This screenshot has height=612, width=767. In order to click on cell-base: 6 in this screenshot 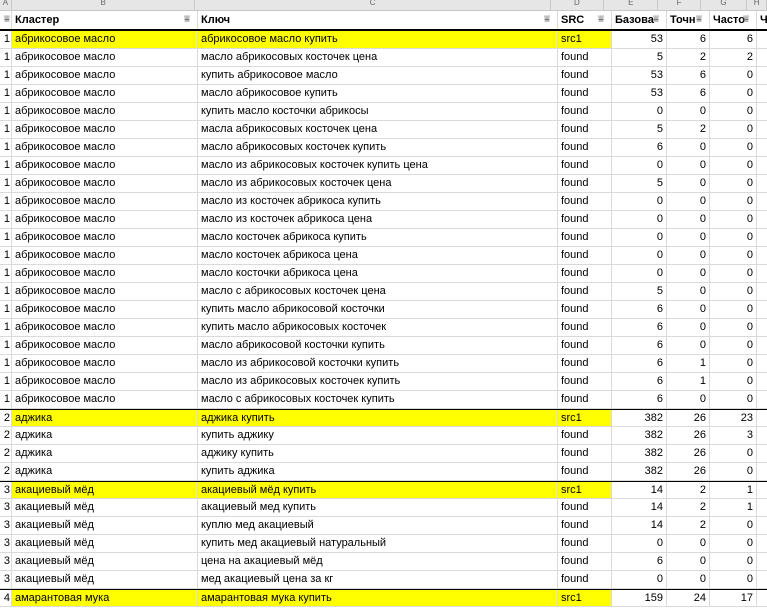, I will do `click(639, 327)`.